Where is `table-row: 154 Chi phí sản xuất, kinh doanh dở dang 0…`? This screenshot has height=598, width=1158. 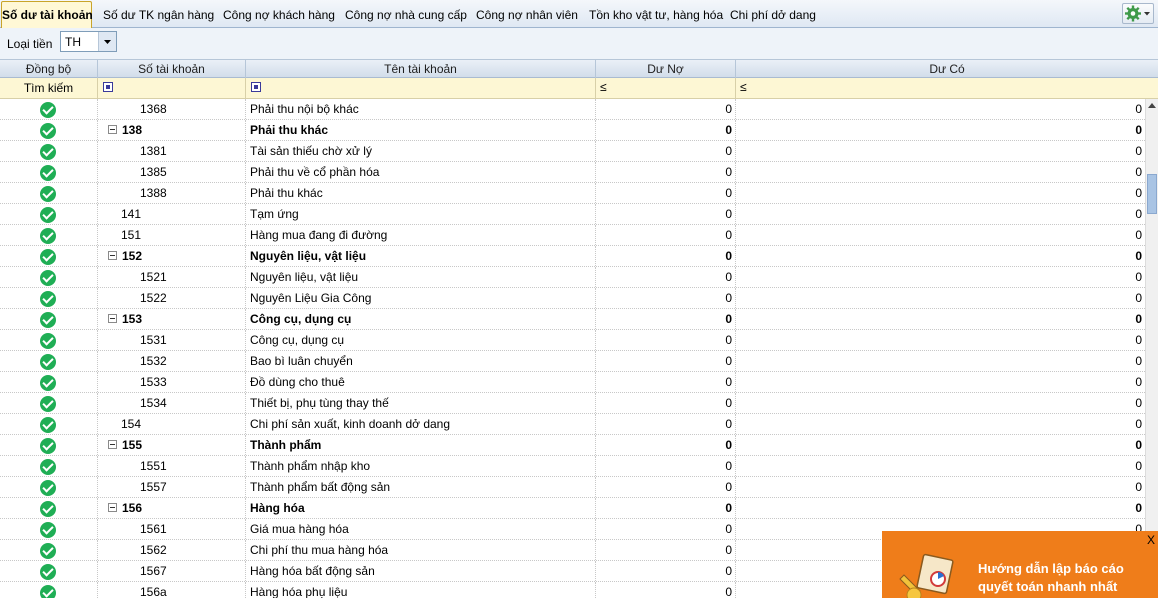
table-row: 154 Chi phí sản xuất, kinh doanh dở dang 0… is located at coordinates (572, 424).